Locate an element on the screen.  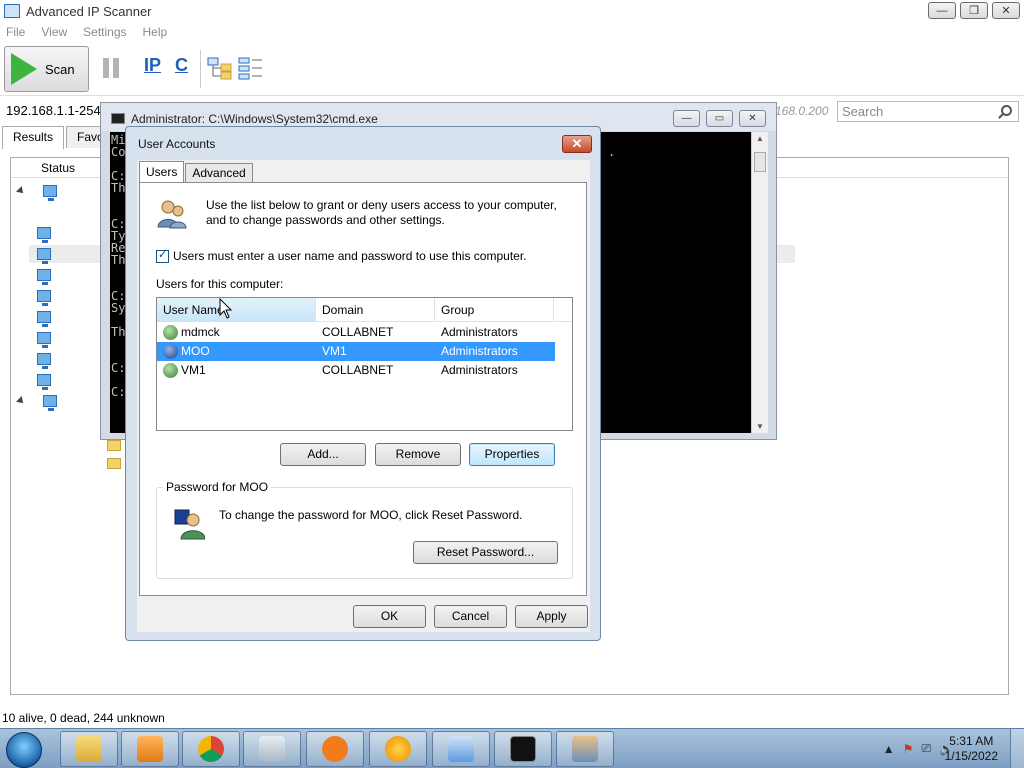
expand-all-icon is located at coordinates (220, 68).